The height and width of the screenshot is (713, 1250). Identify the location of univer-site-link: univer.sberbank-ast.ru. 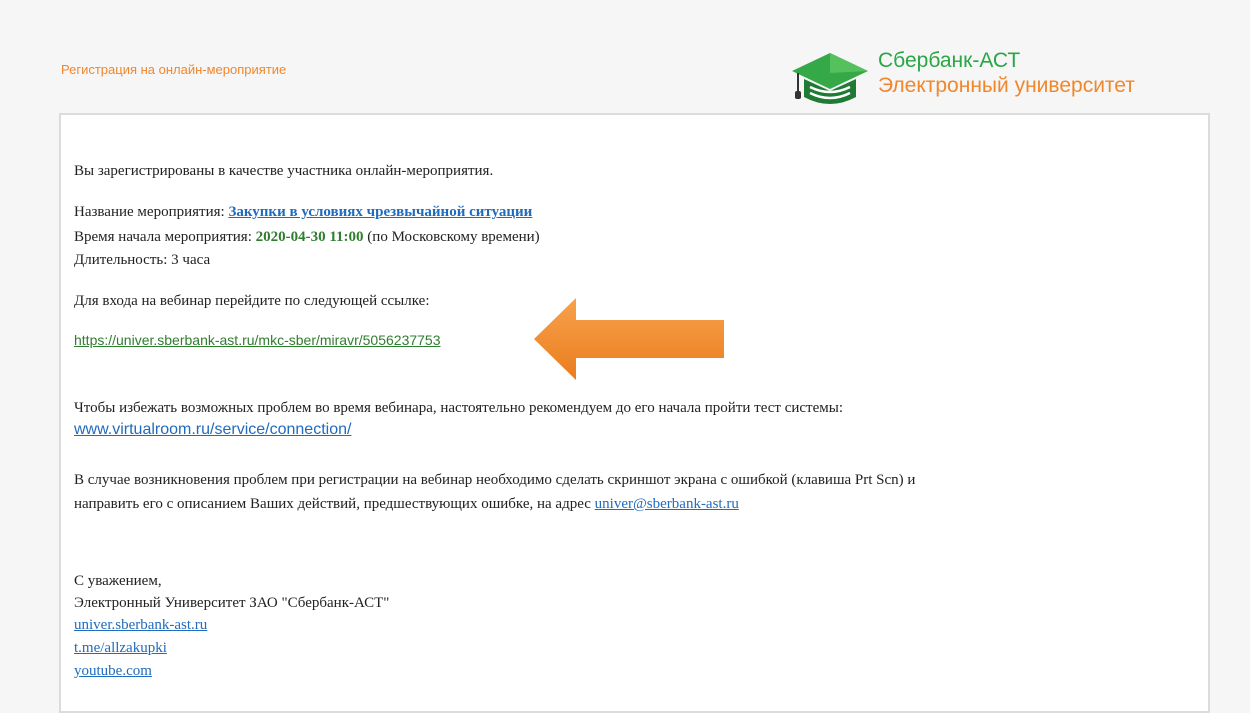
(140, 625).